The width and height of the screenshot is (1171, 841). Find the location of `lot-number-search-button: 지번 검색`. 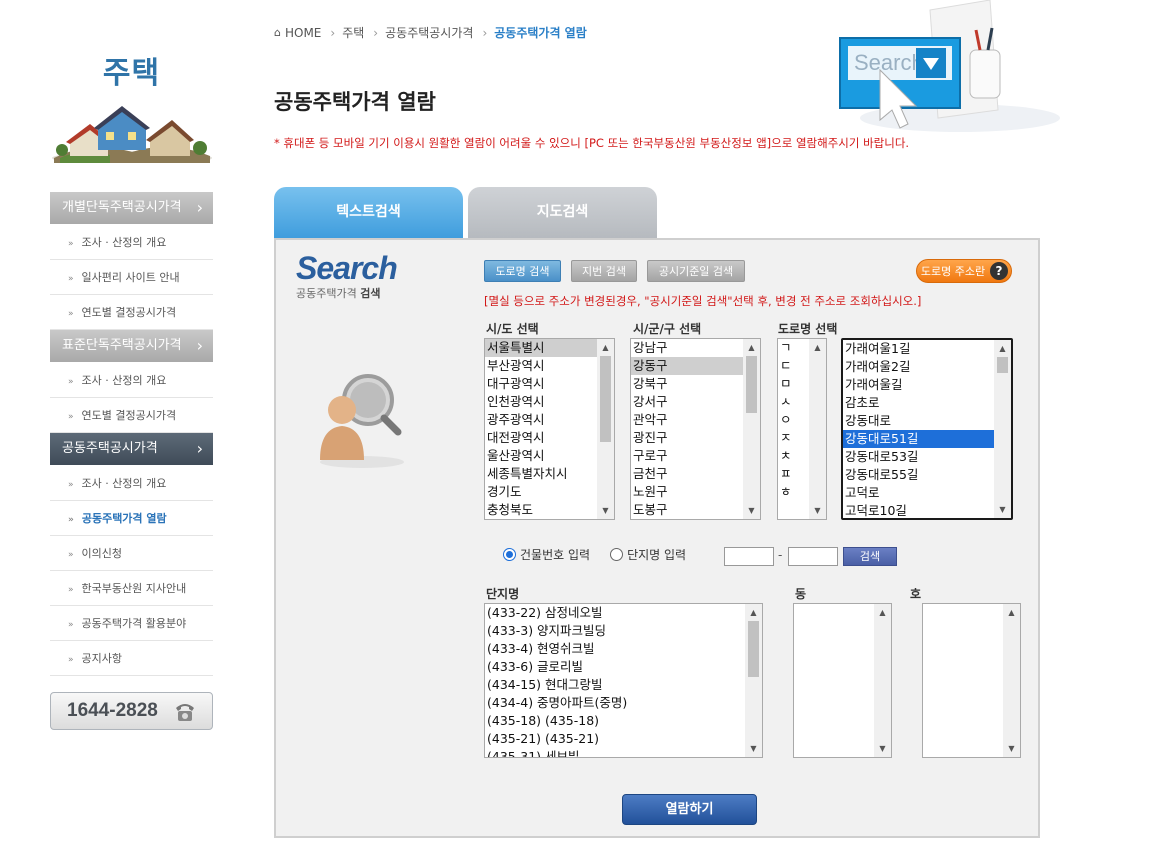

lot-number-search-button: 지번 검색 is located at coordinates (604, 271).